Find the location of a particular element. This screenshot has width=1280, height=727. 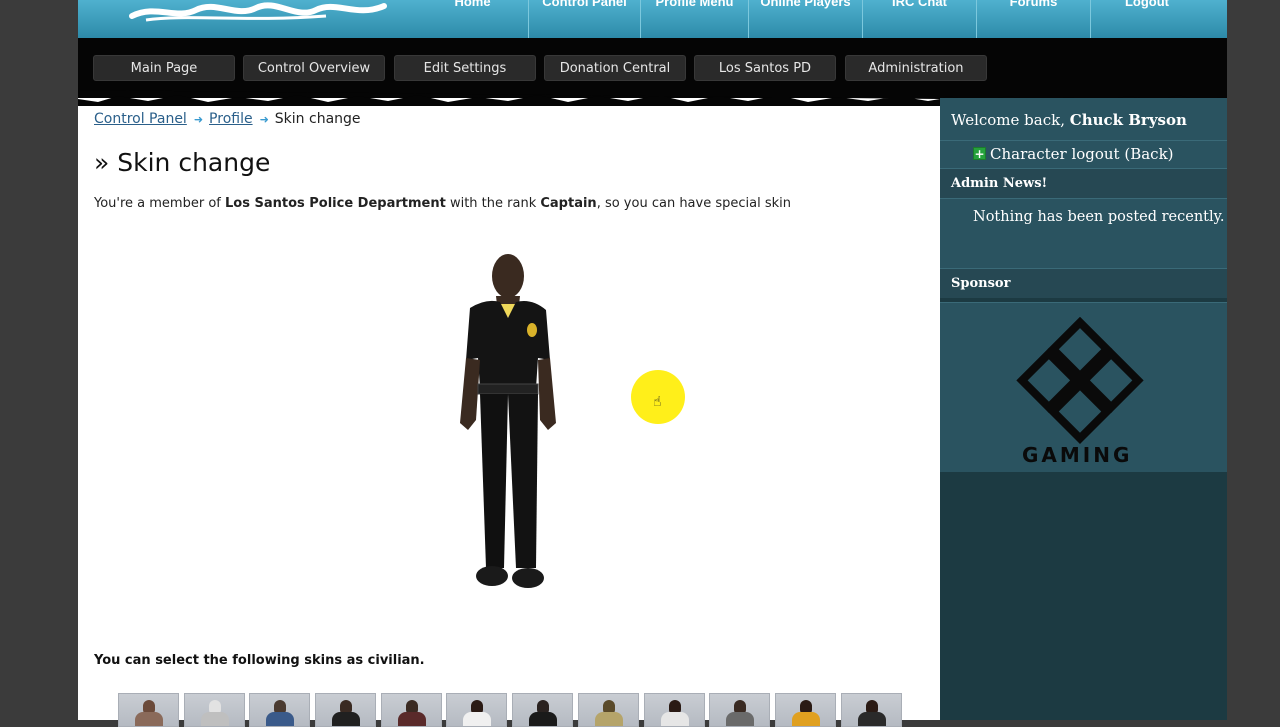

subnav-administration: Administration is located at coordinates (916, 68).